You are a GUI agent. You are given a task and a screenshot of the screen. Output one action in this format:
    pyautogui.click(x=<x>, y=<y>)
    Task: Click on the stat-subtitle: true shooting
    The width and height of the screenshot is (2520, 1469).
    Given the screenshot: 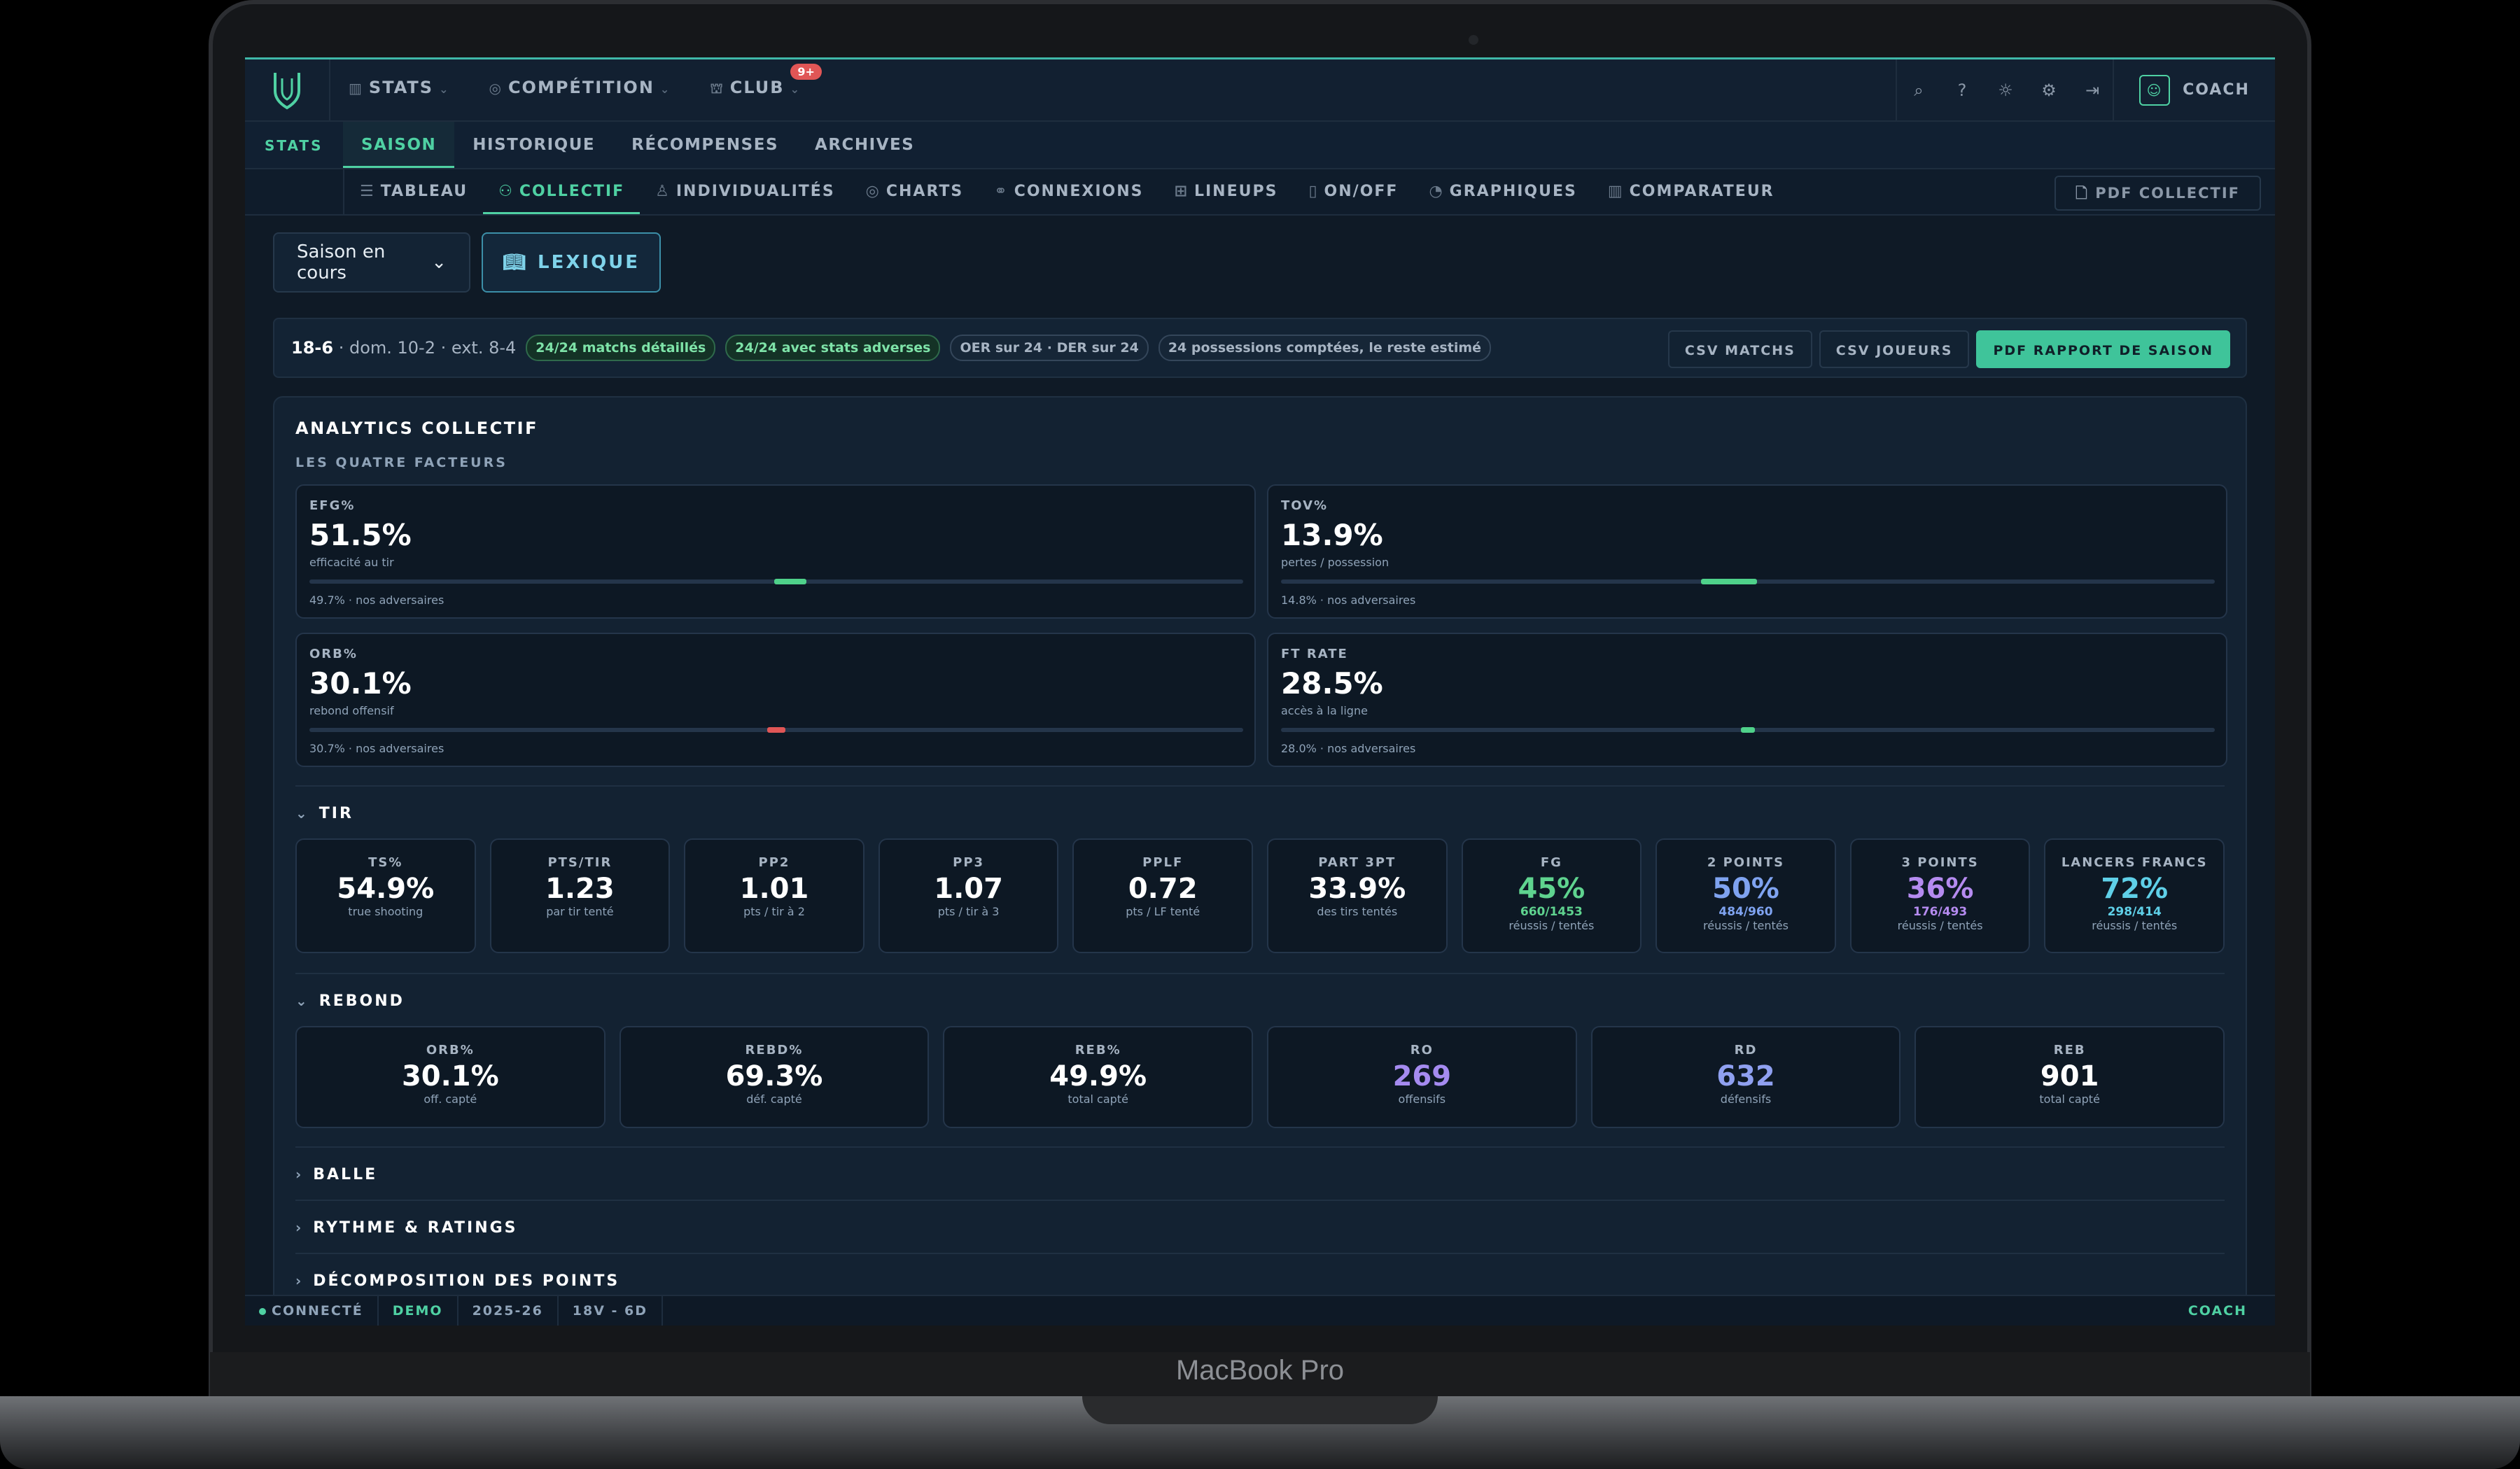 What is the action you would take?
    pyautogui.click(x=386, y=911)
    